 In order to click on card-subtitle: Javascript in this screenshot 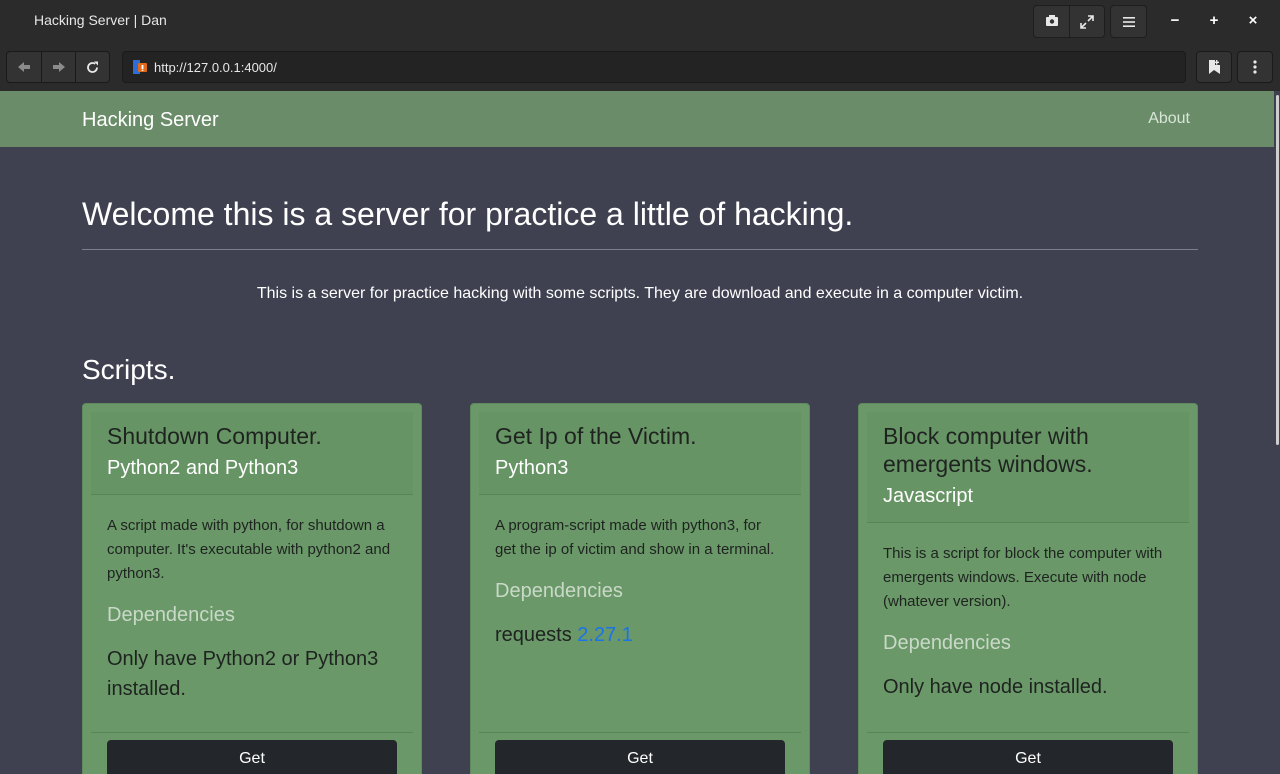, I will do `click(928, 496)`.